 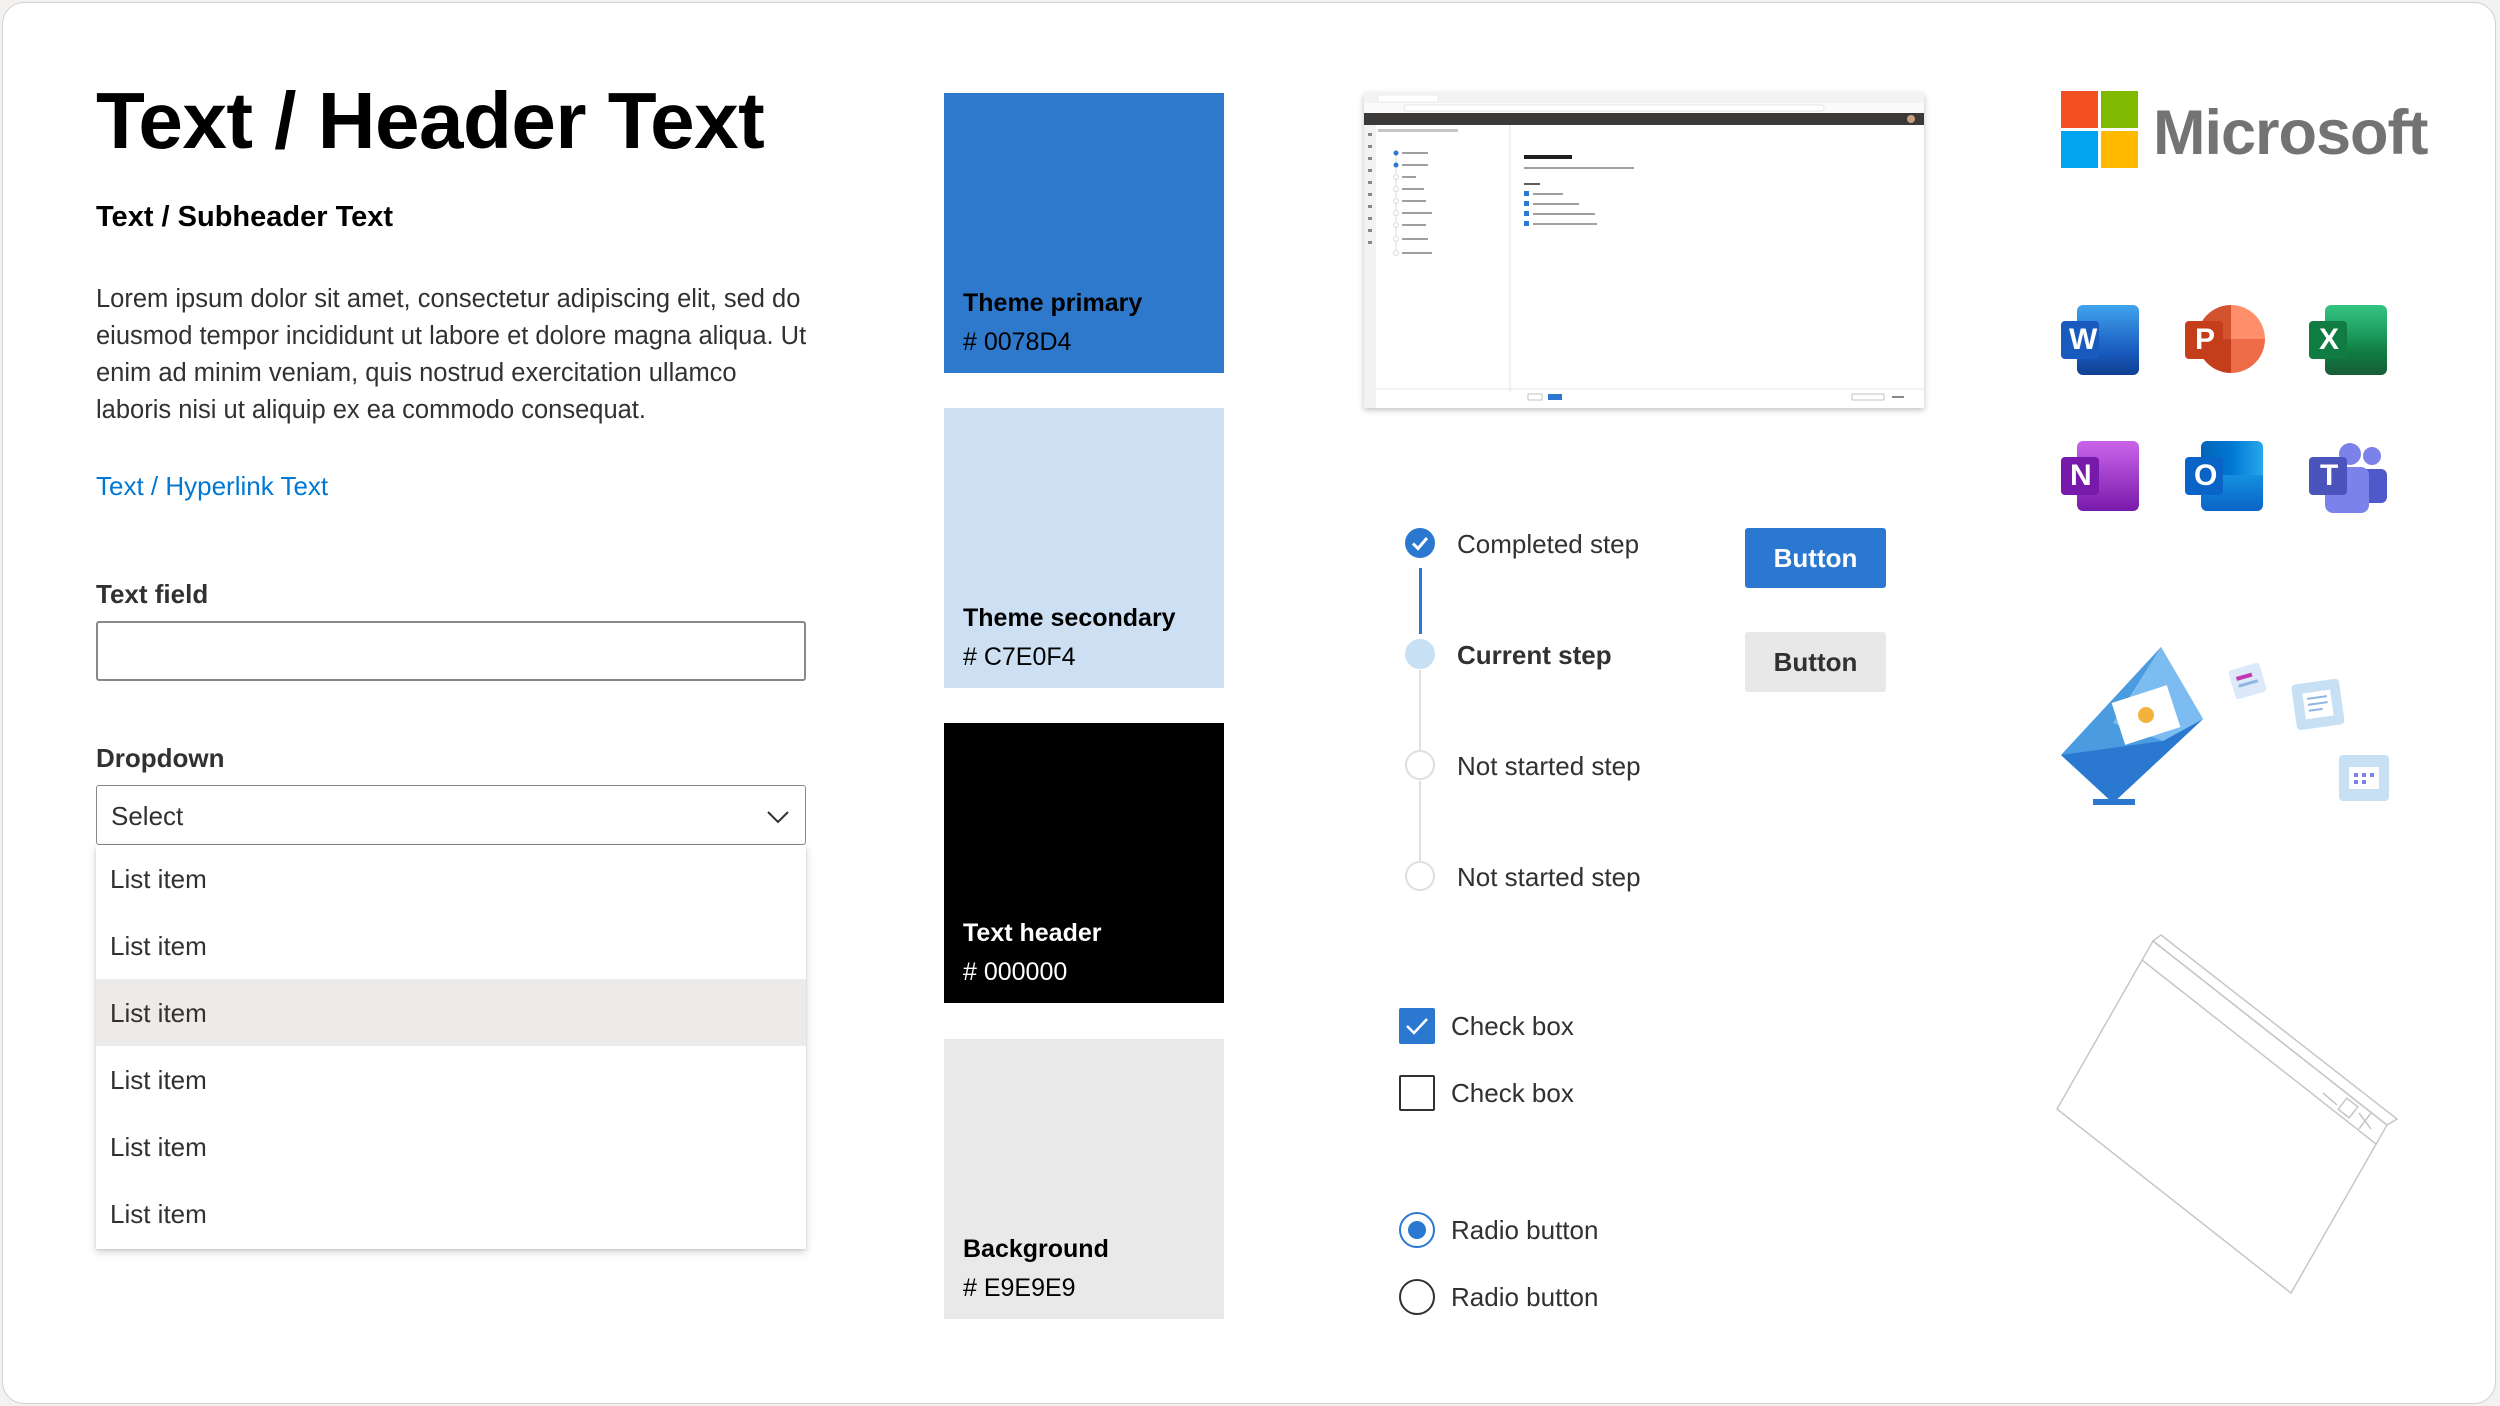 I want to click on app-letter: O, so click(x=2206, y=475).